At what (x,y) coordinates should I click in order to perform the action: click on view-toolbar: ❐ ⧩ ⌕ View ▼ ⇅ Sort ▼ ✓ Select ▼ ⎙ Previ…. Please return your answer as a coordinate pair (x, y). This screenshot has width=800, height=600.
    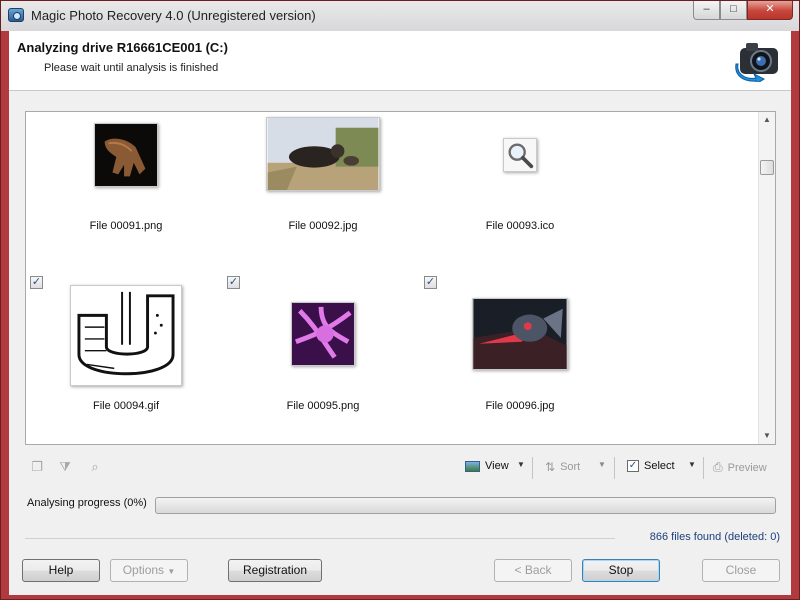
    Looking at the image, I should click on (400, 468).